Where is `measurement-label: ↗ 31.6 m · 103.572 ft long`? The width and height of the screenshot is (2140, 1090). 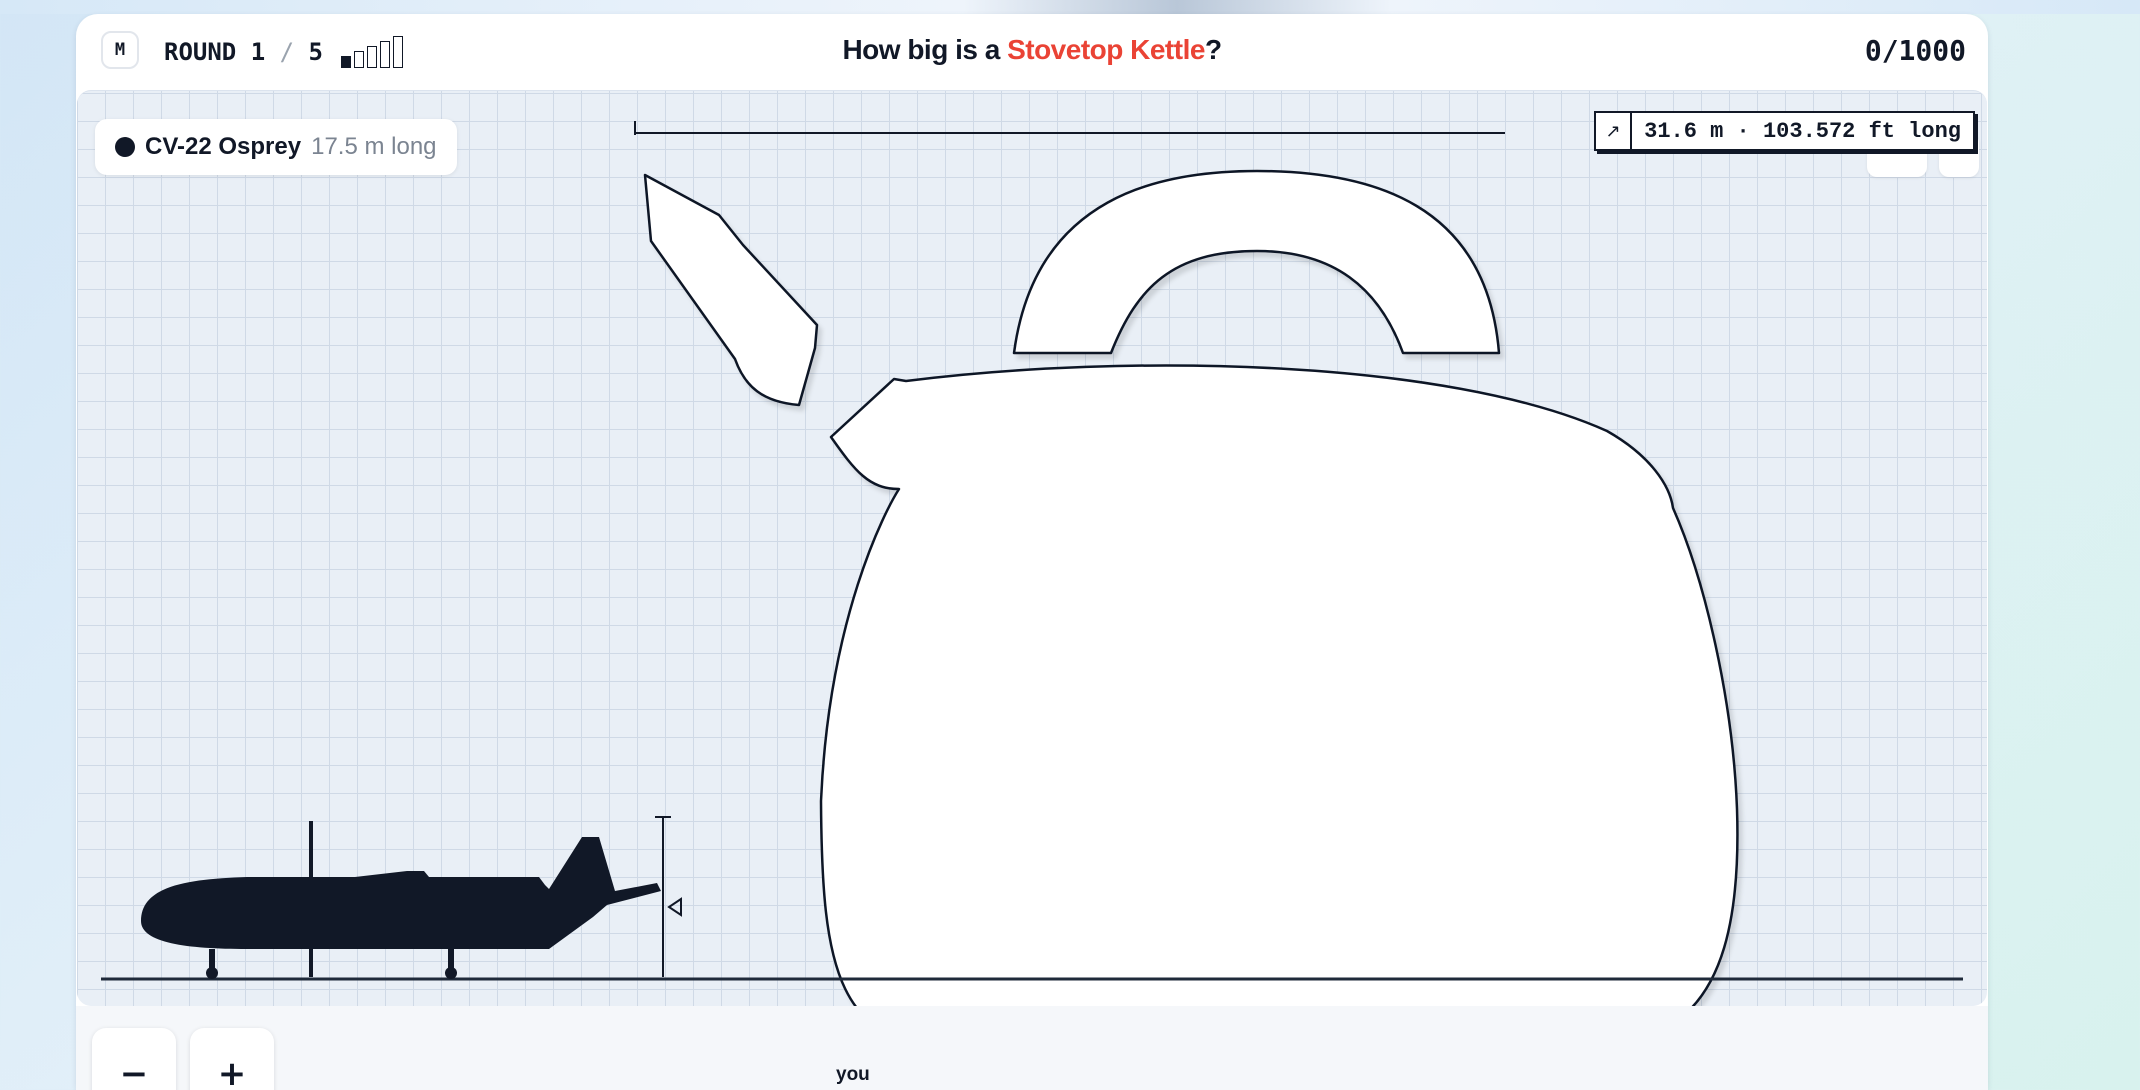 measurement-label: ↗ 31.6 m · 103.572 ft long is located at coordinates (1784, 131).